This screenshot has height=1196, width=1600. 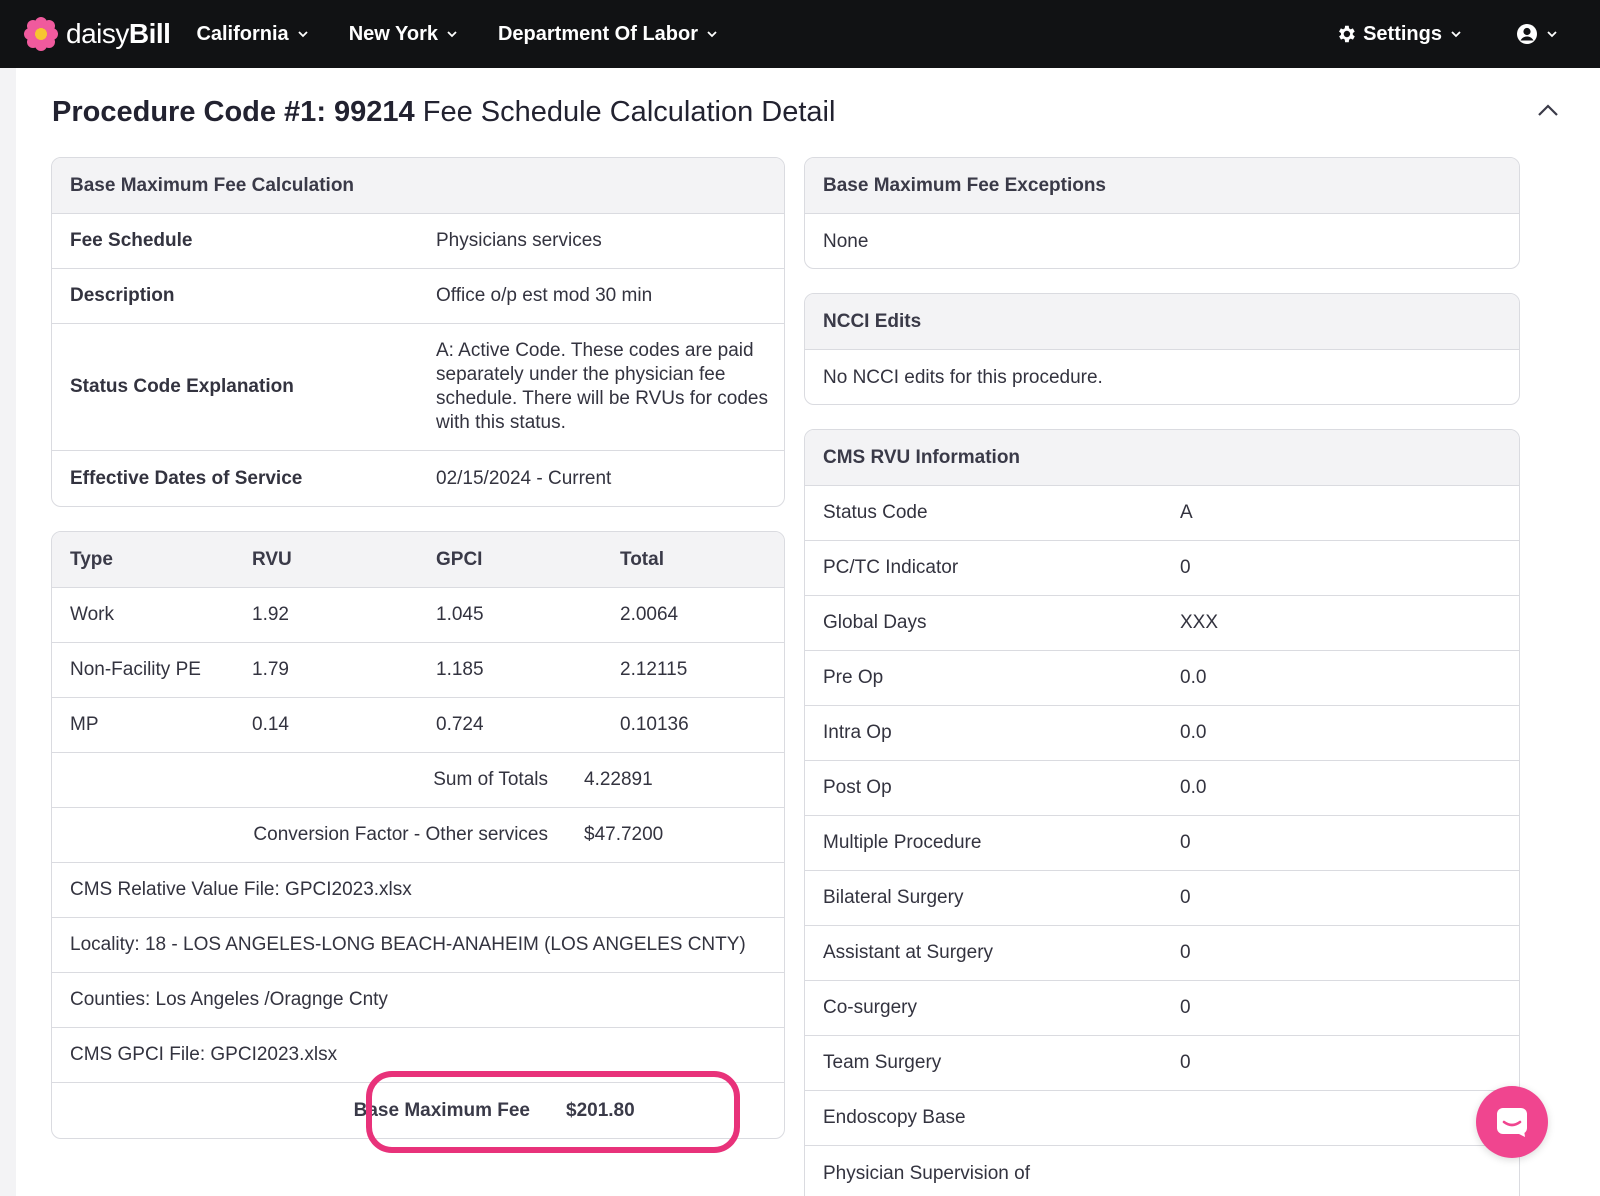 I want to click on table-row: Pre Op 0.0, so click(x=1162, y=678).